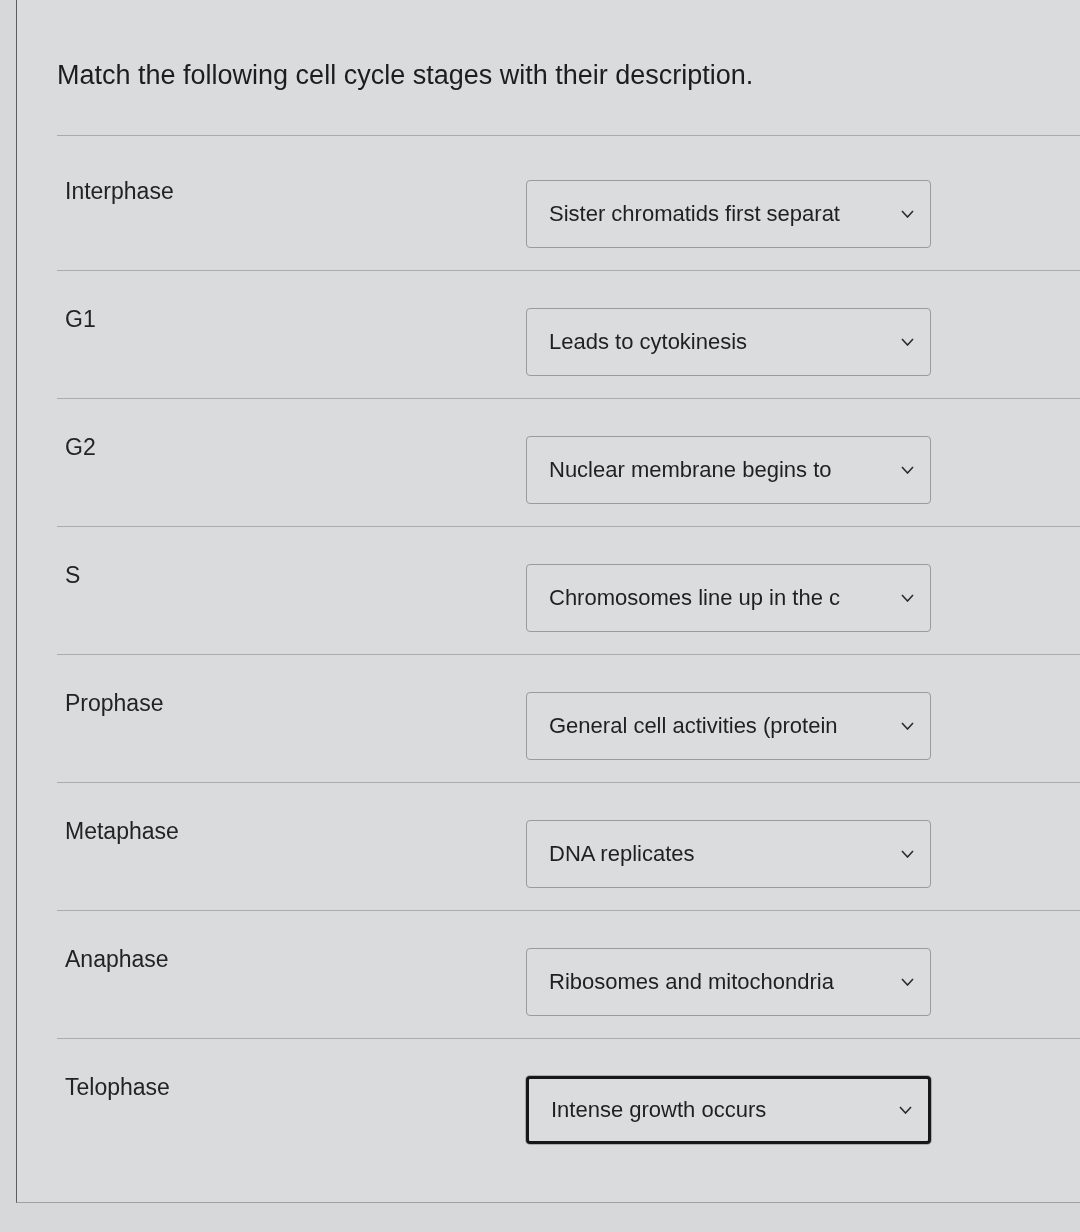  What do you see at coordinates (728, 726) in the screenshot?
I see `answer-dropdown: General cell activities (protein` at bounding box center [728, 726].